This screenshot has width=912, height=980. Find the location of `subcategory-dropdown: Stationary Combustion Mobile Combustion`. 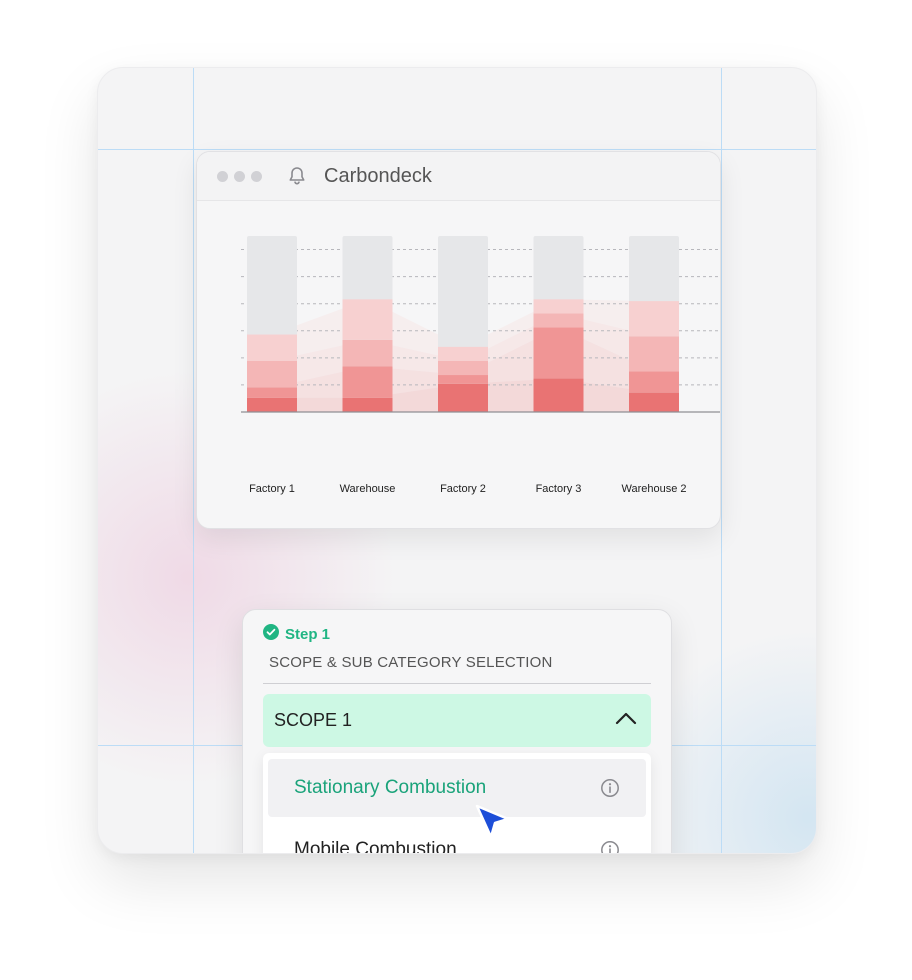

subcategory-dropdown: Stationary Combustion Mobile Combustion is located at coordinates (457, 803).